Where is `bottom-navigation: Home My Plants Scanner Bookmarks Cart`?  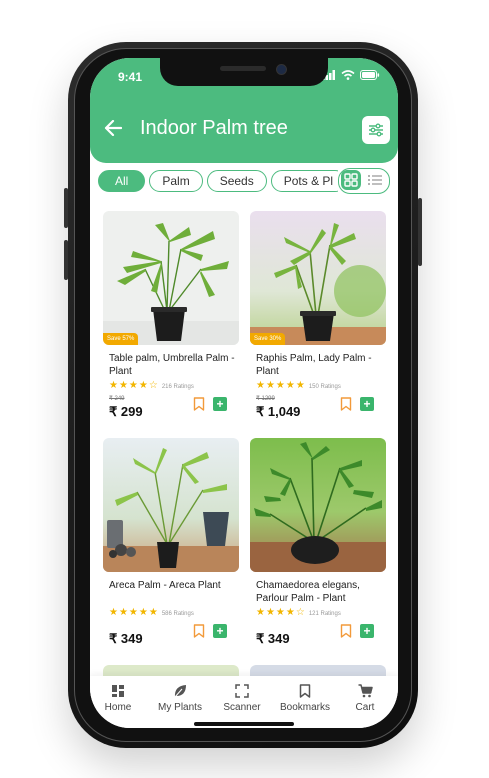
bottom-navigation: Home My Plants Scanner Bookmarks Cart is located at coordinates (244, 702).